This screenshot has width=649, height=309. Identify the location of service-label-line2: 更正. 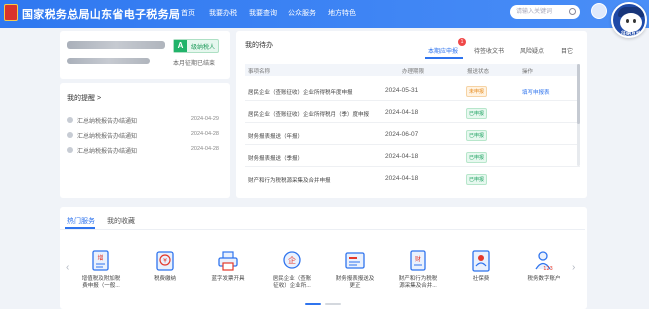
(355, 286).